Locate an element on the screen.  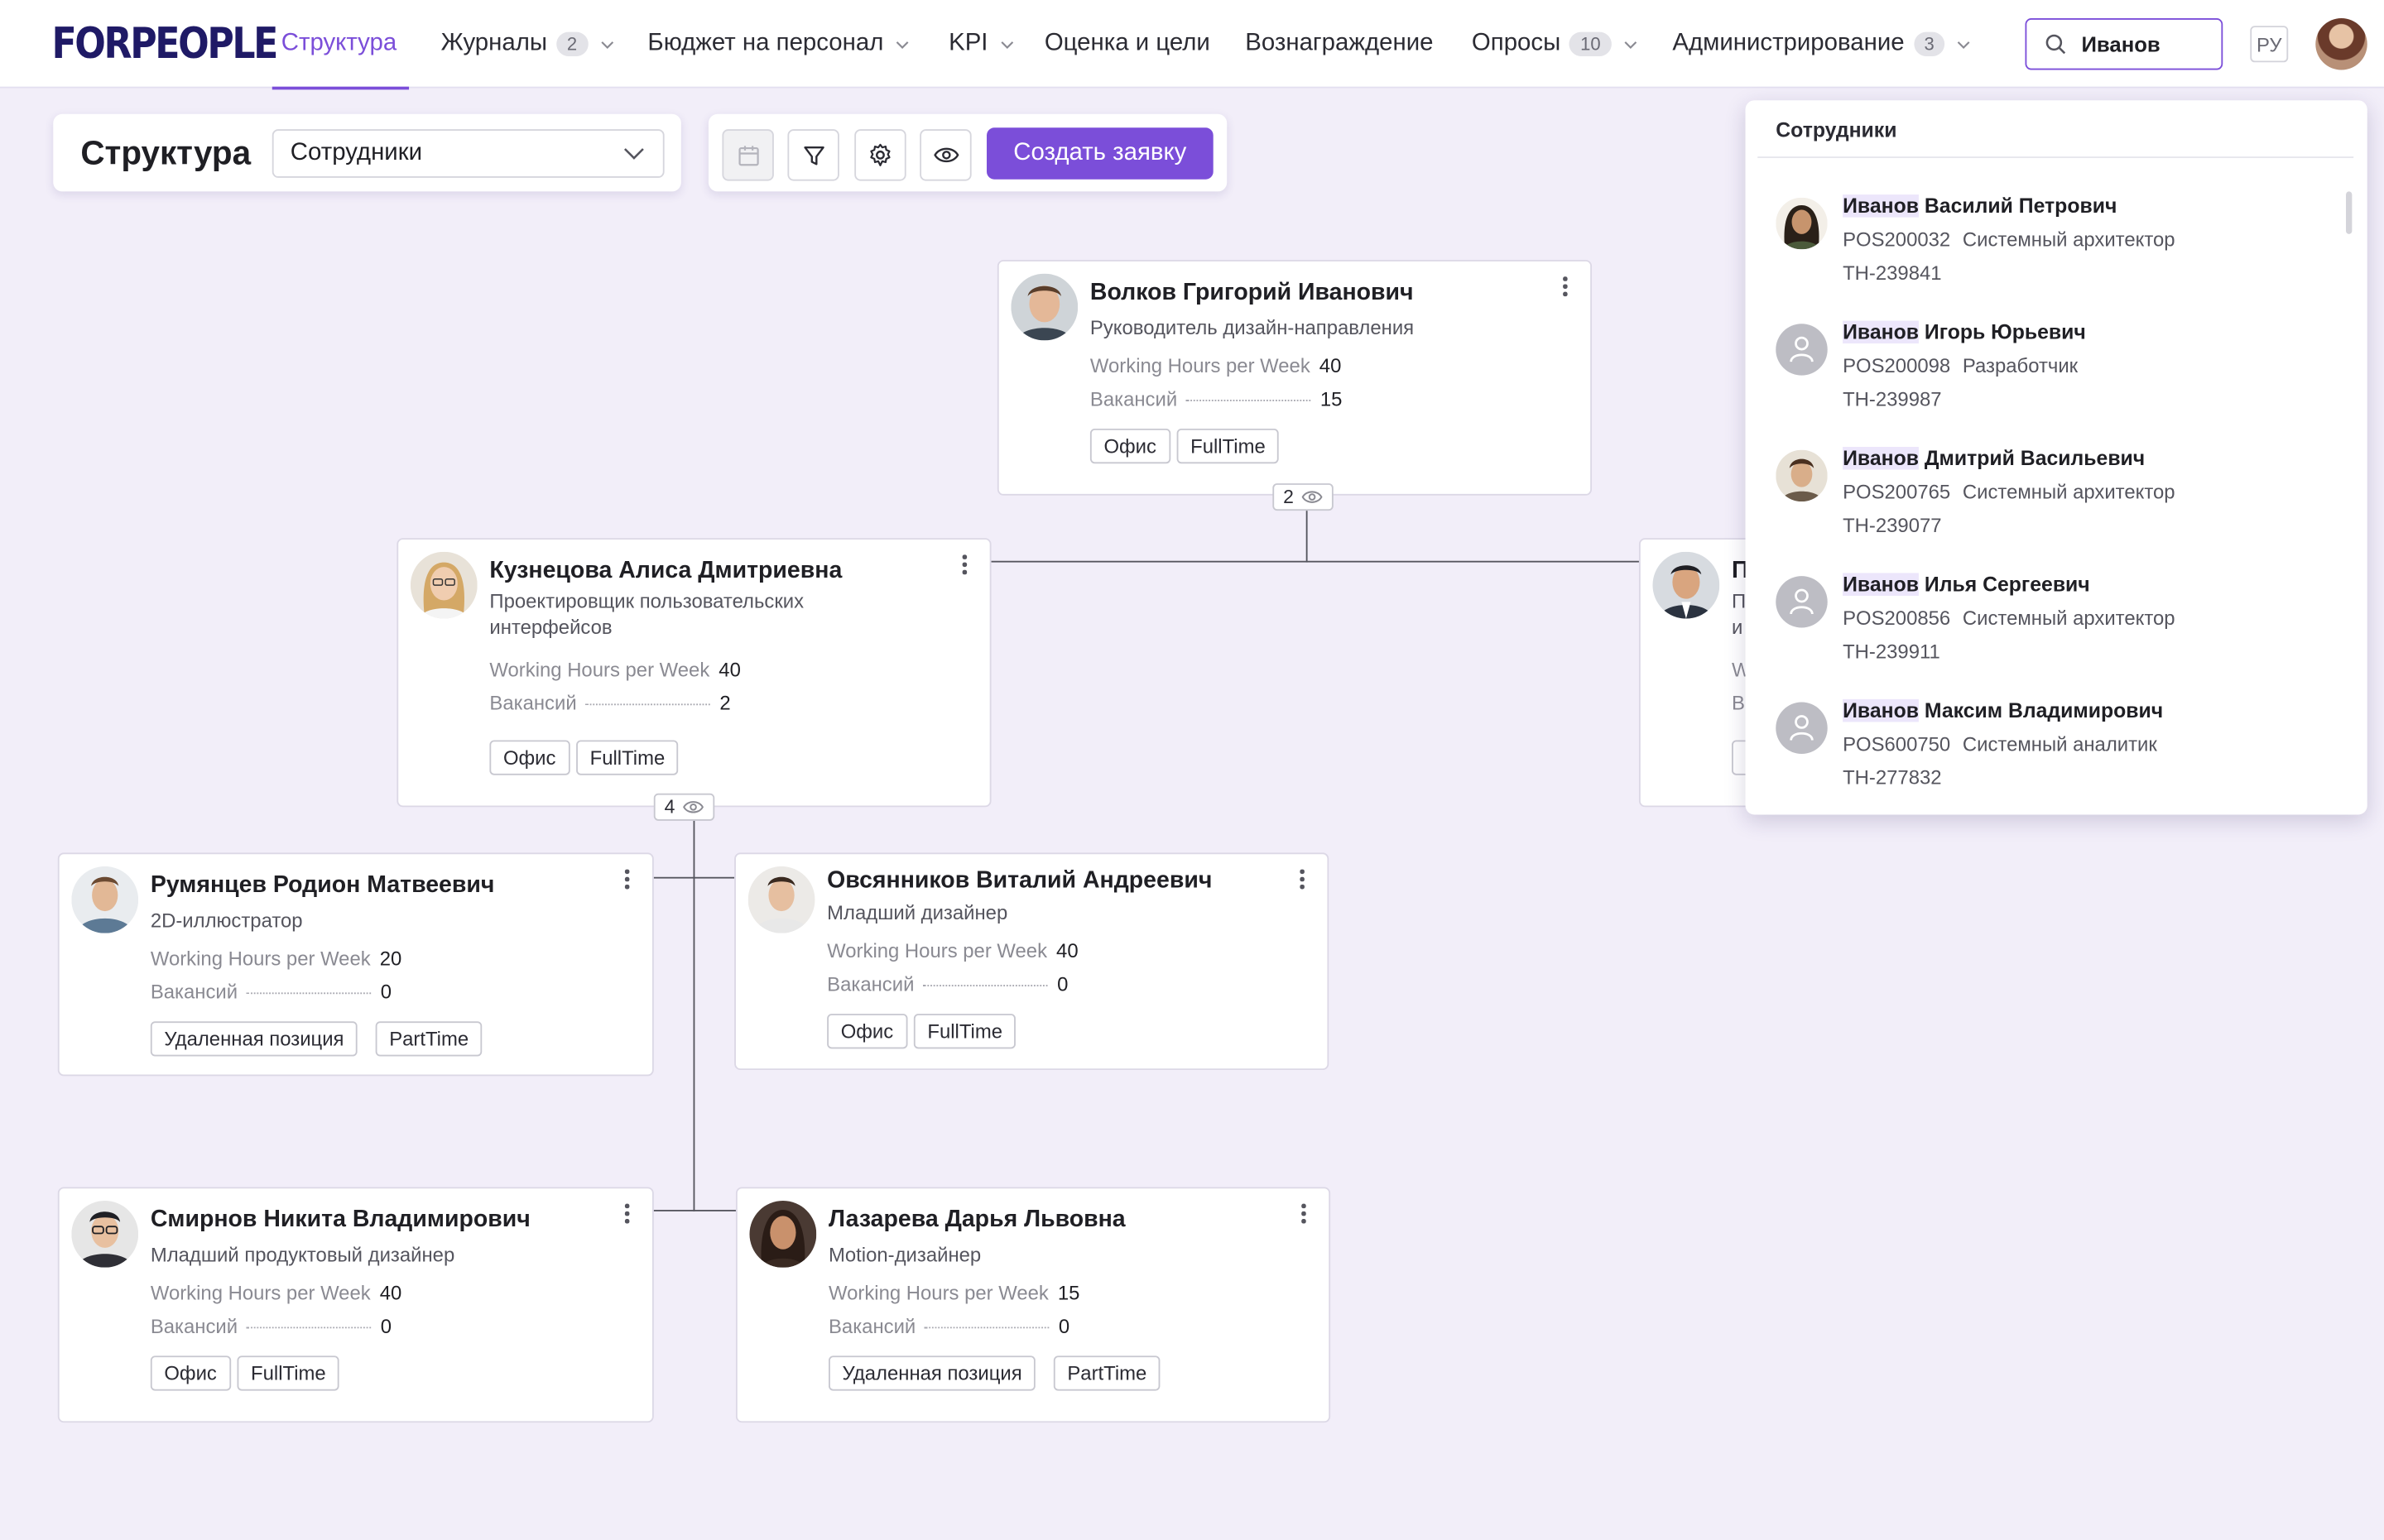
nav-label: Вознаграждение is located at coordinates (1339, 43).